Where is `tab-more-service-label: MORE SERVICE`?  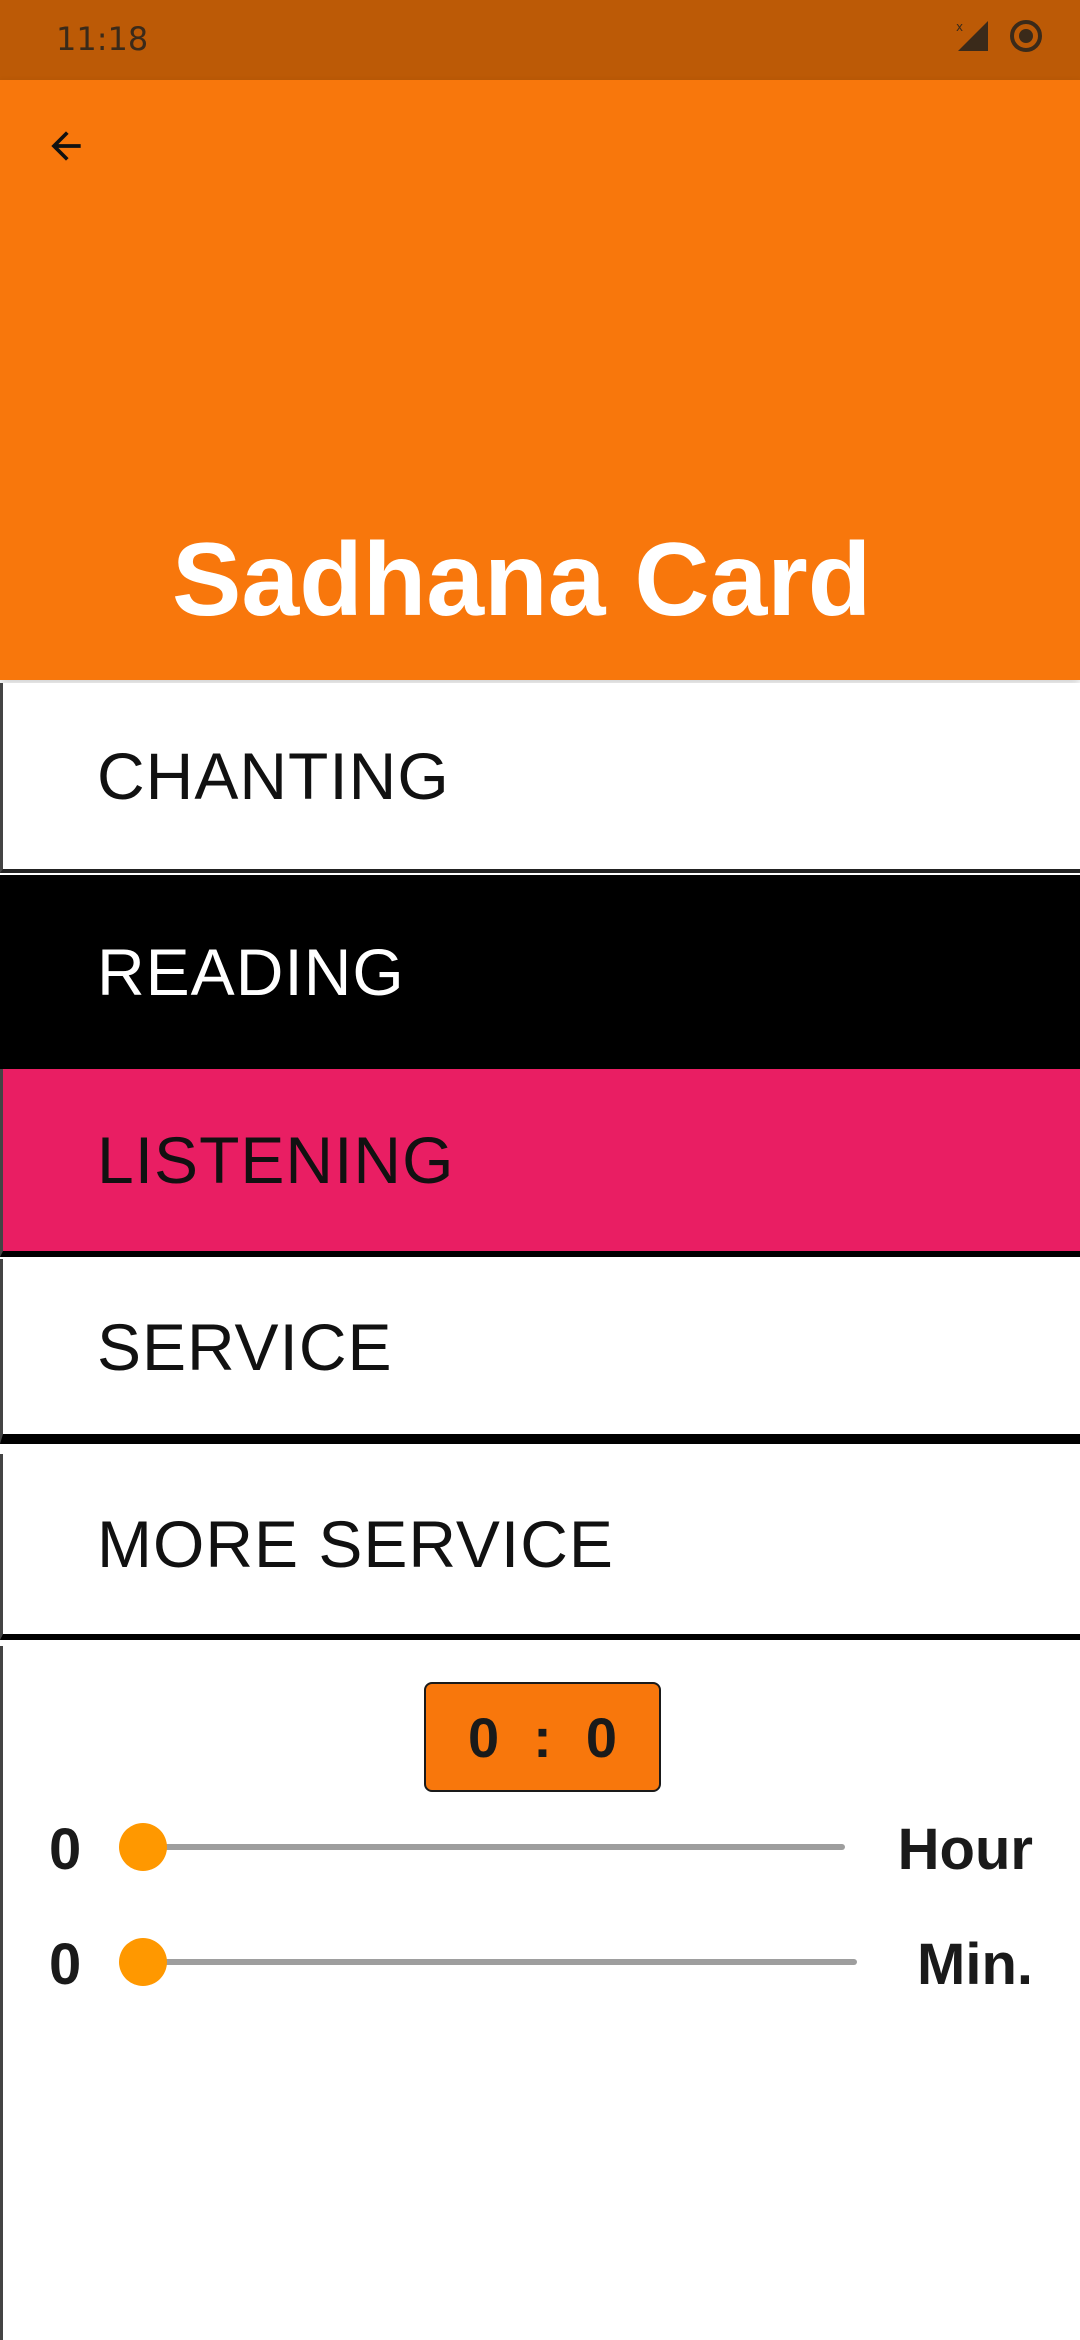
tab-more-service-label: MORE SERVICE is located at coordinates (355, 1544).